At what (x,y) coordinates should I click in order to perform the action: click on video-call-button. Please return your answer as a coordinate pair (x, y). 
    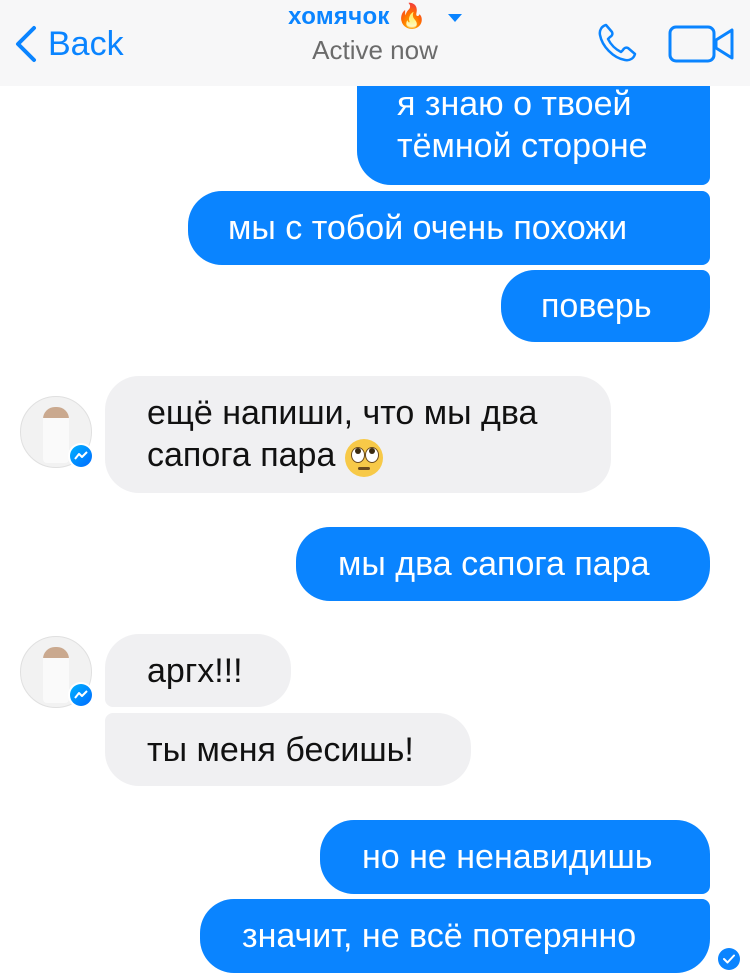
    Looking at the image, I should click on (702, 46).